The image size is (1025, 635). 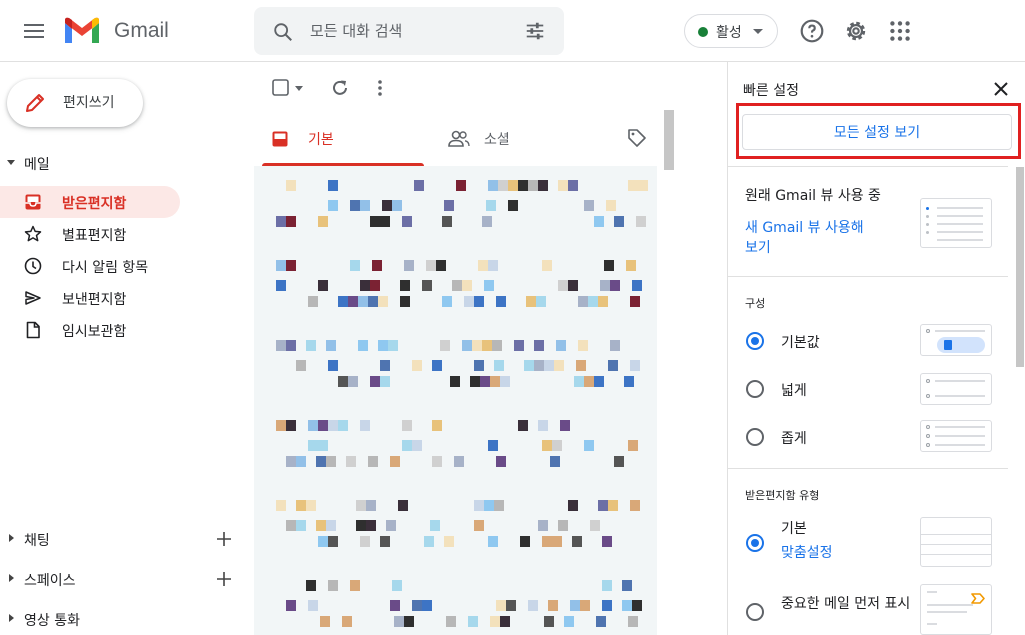 I want to click on sidebar-item-label: 보낸편지함, so click(x=94, y=300).